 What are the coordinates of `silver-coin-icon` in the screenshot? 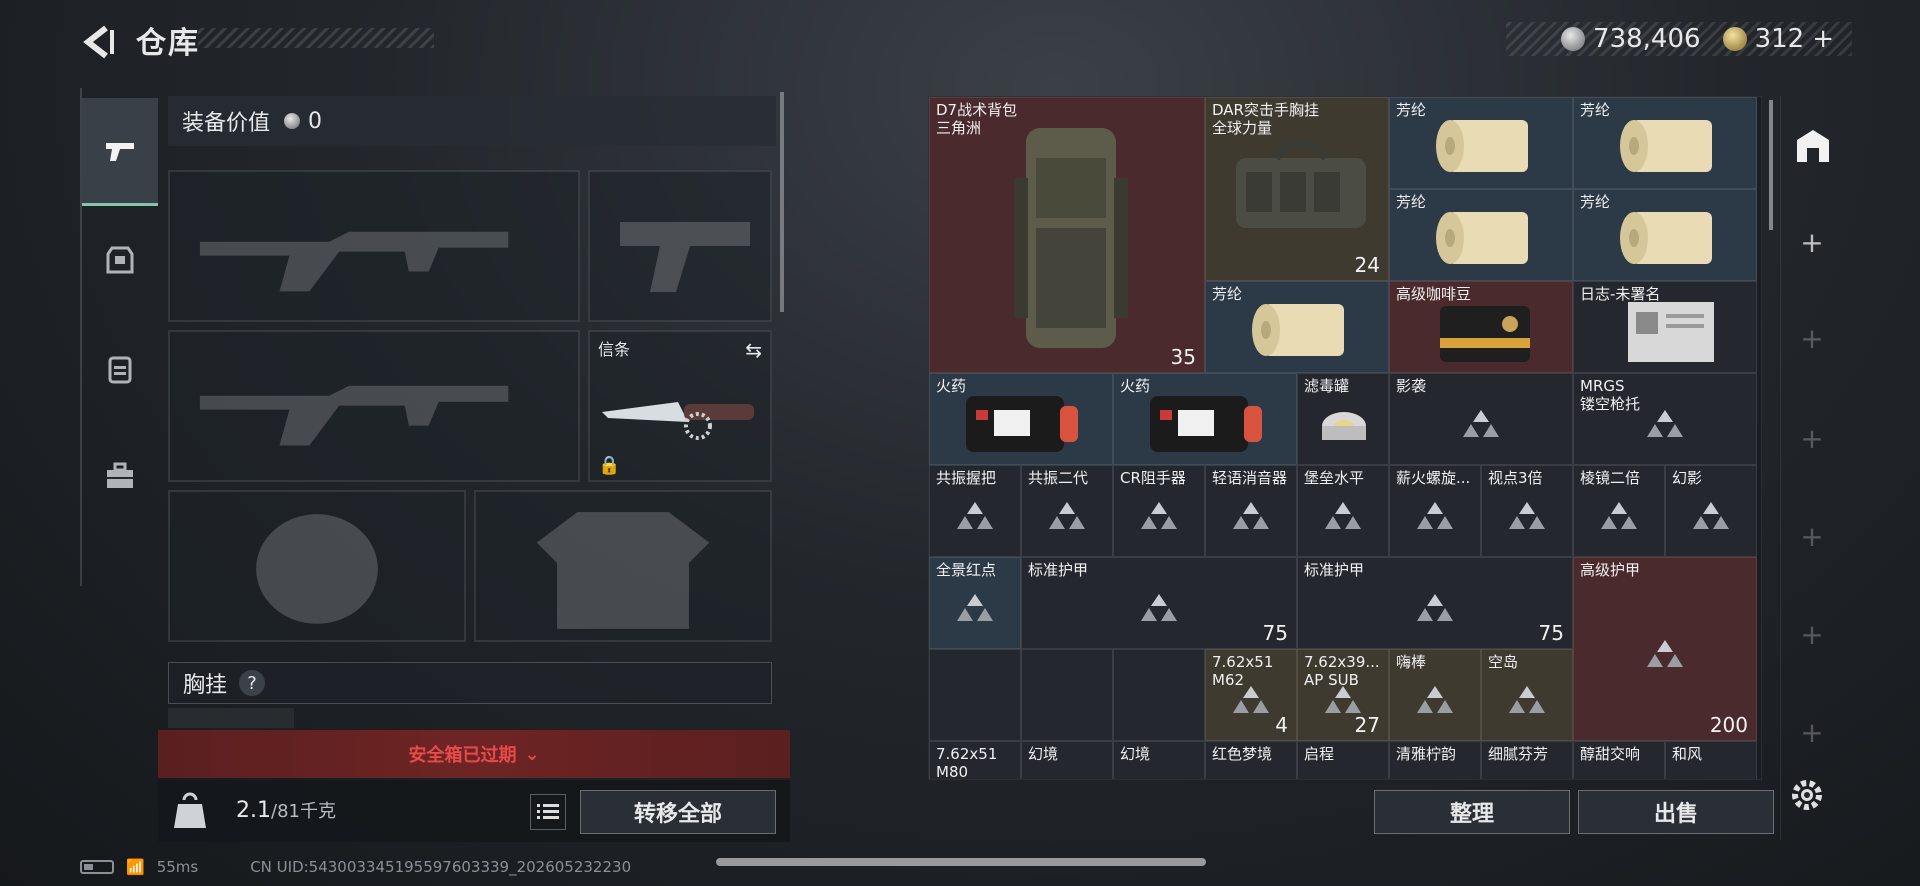 It's located at (1573, 39).